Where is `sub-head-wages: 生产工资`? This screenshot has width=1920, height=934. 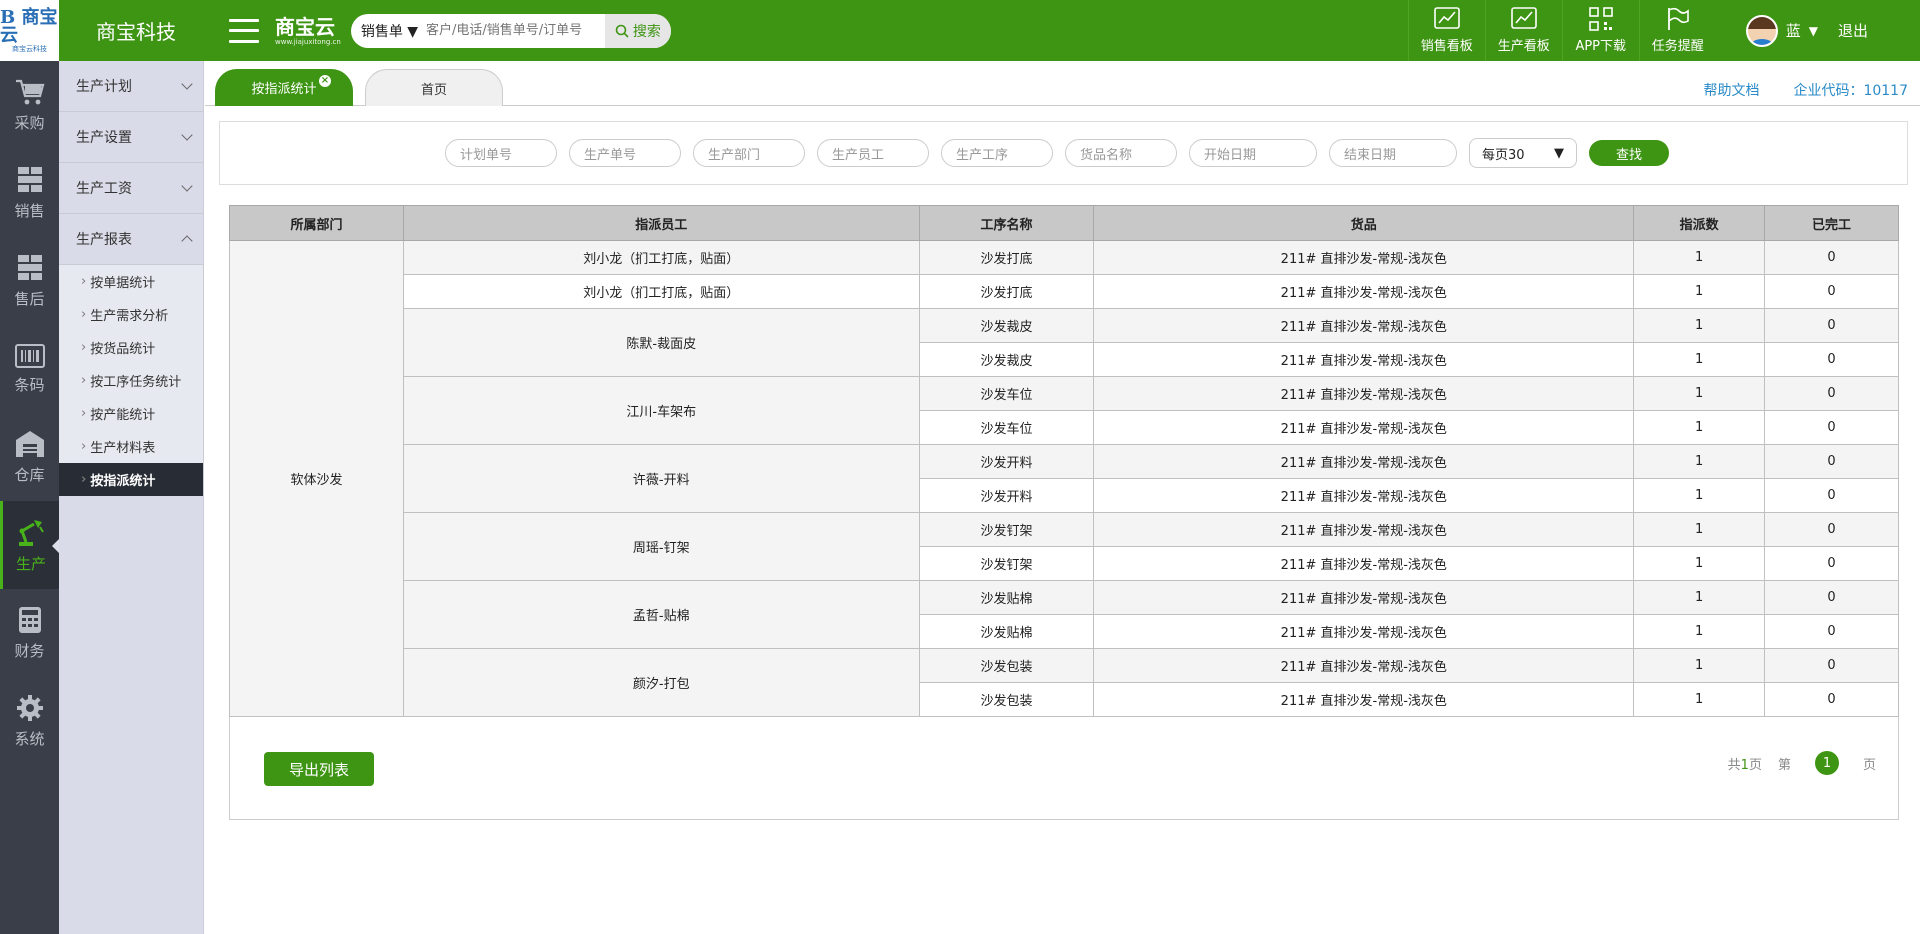
sub-head-wages: 生产工资 is located at coordinates (131, 188).